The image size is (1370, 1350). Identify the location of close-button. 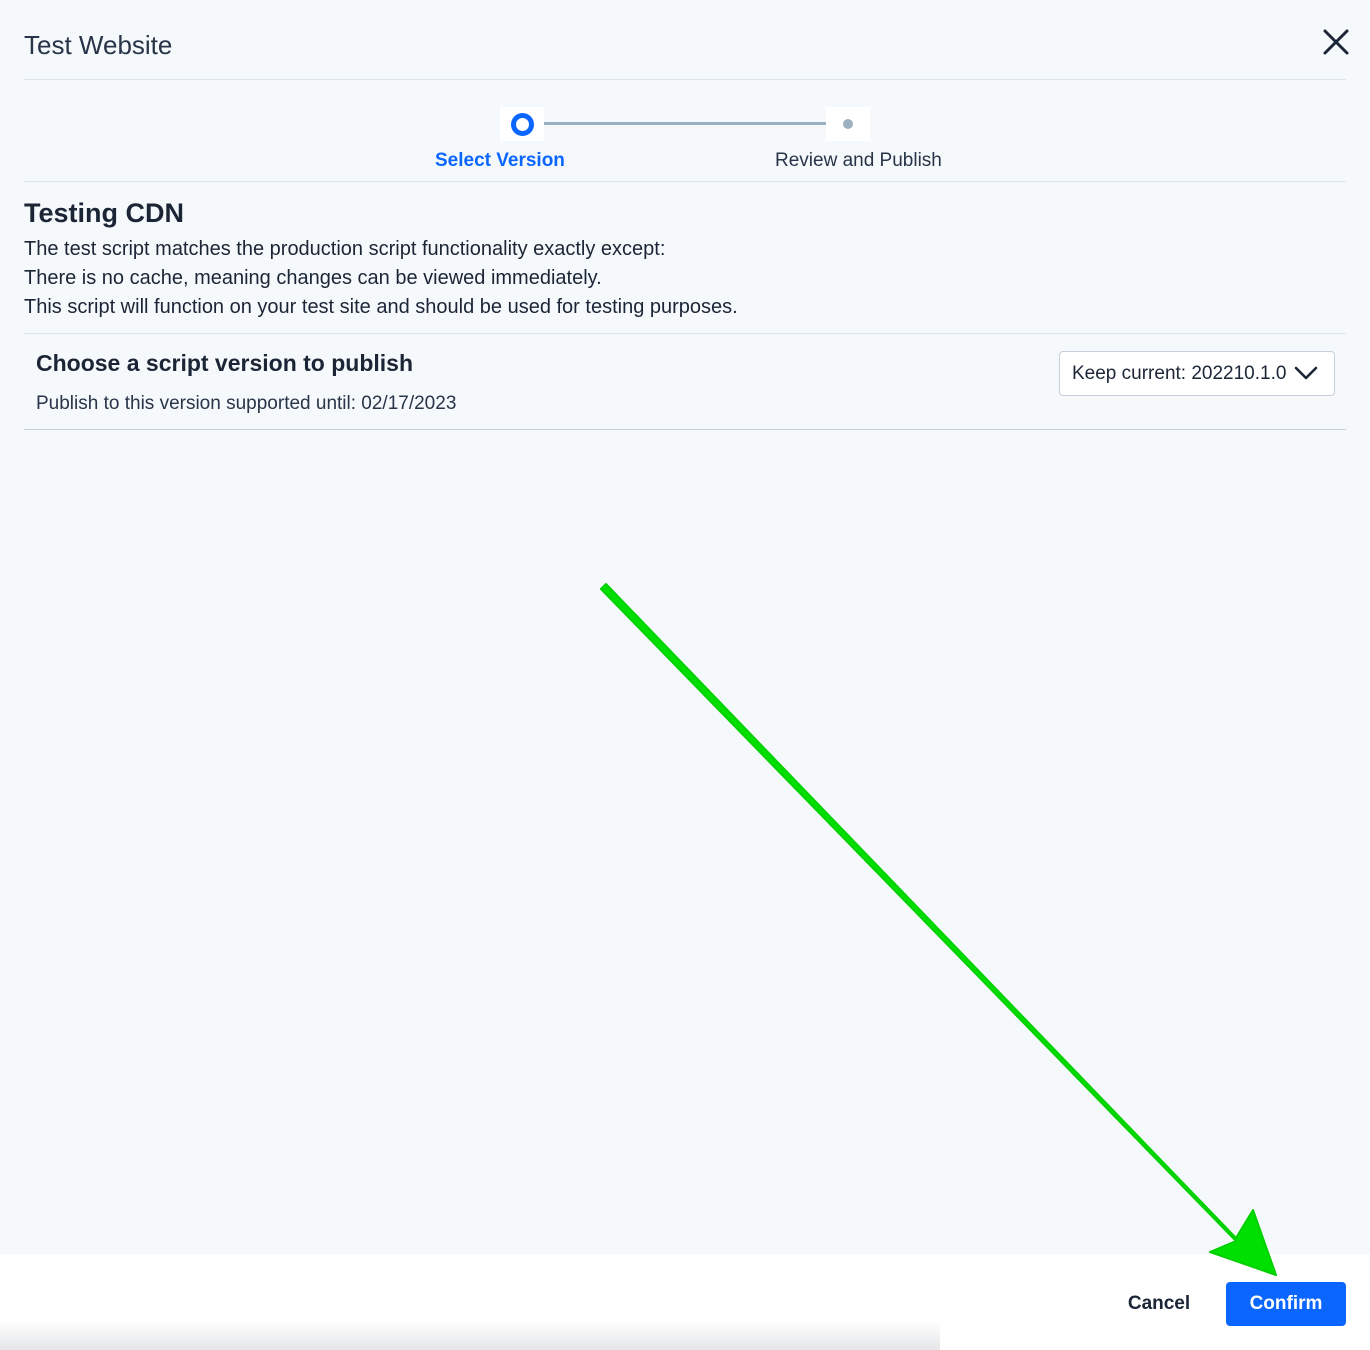
(1336, 42).